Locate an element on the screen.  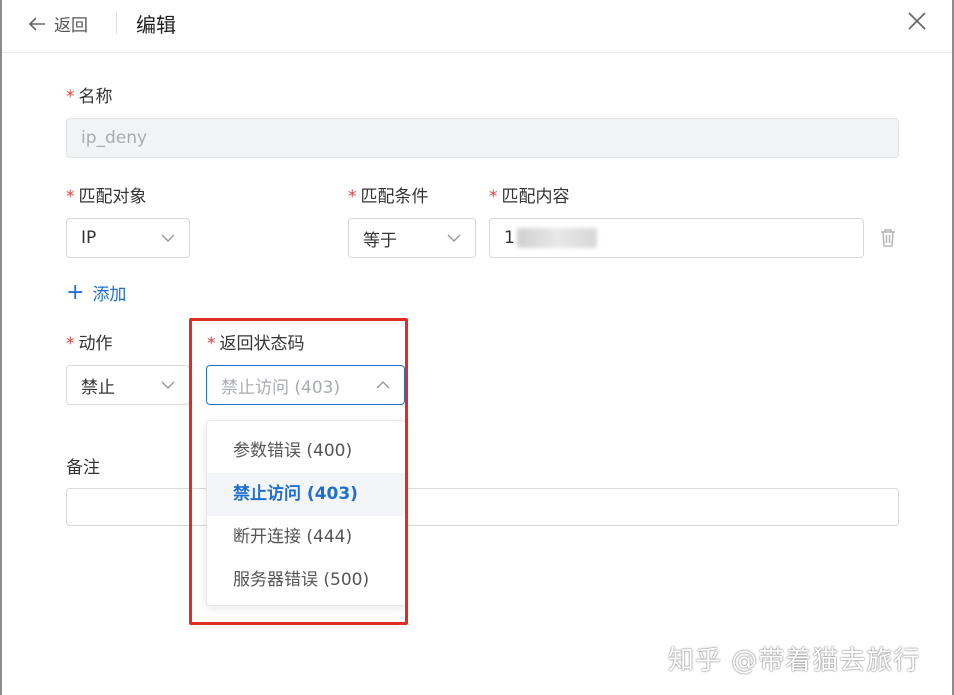
arrow-left-icon is located at coordinates (36, 23).